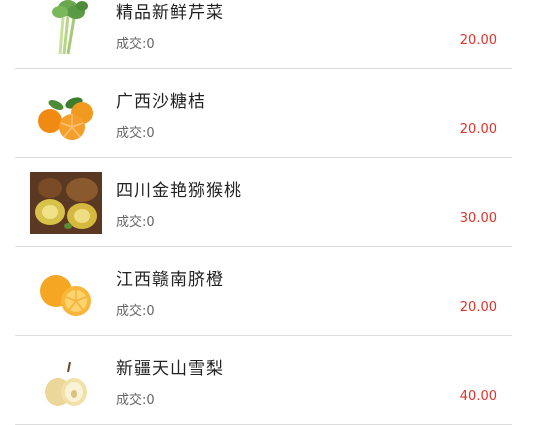 The image size is (535, 425). Describe the element at coordinates (66, 203) in the screenshot. I see `kiwi-image` at that location.